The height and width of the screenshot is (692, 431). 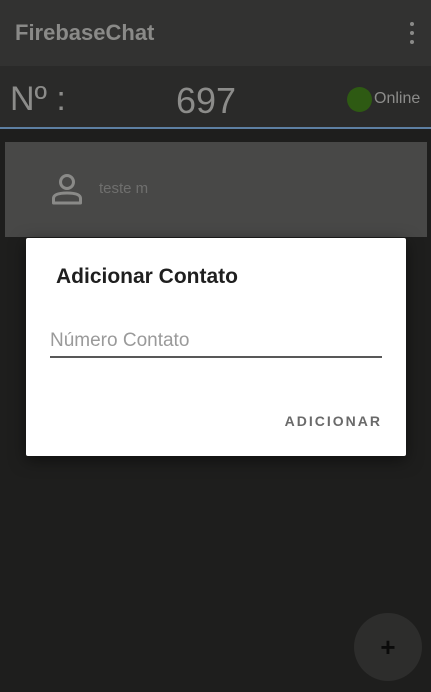 What do you see at coordinates (397, 98) in the screenshot?
I see `online-label: Online` at bounding box center [397, 98].